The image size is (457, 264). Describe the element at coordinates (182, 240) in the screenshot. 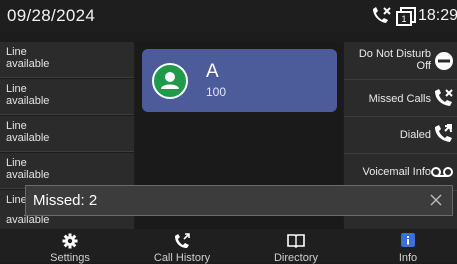

I see `call-history-icon` at that location.